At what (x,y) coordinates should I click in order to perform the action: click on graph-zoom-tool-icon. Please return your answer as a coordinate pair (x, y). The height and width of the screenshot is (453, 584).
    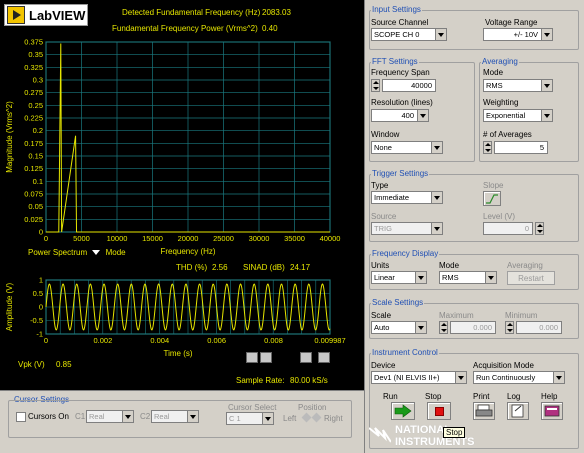
    Looking at the image, I should click on (266, 357).